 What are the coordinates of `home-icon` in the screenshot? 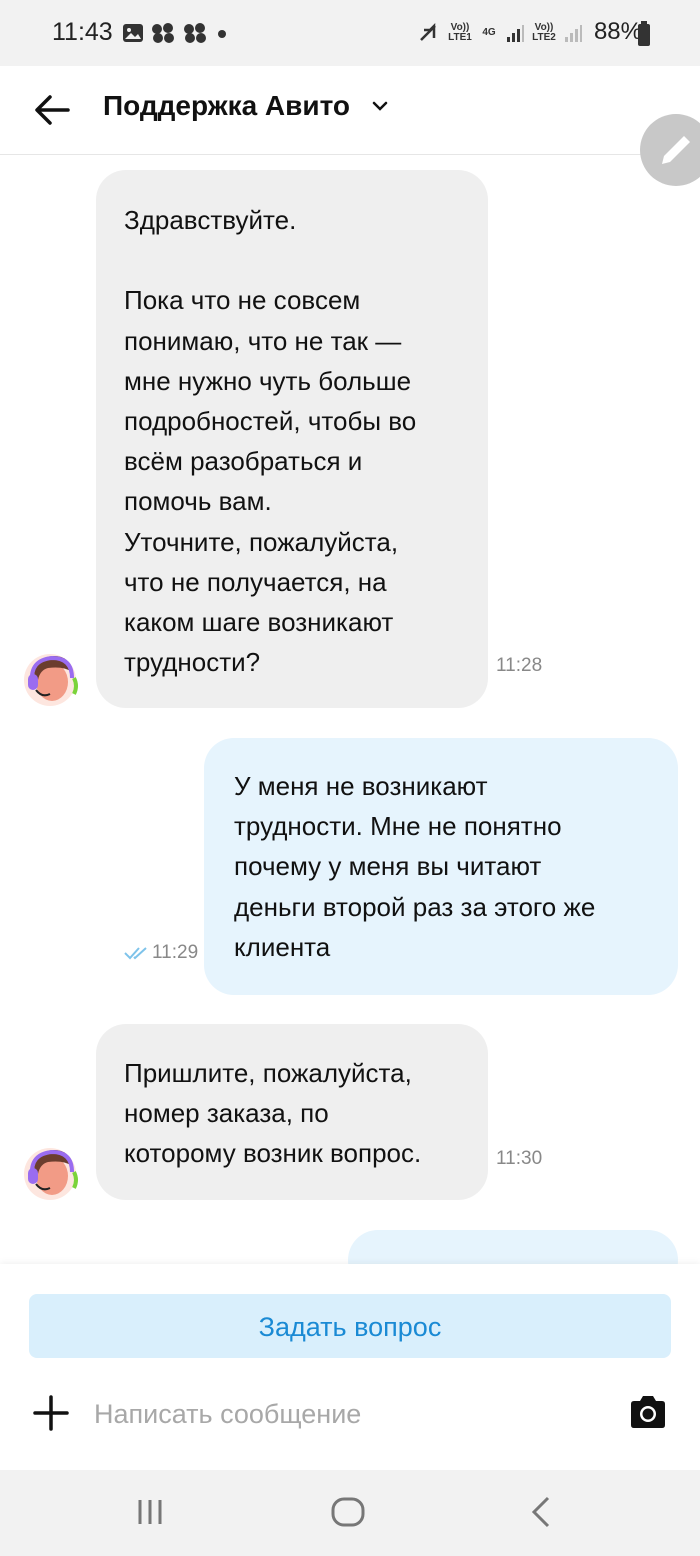 It's located at (348, 1512).